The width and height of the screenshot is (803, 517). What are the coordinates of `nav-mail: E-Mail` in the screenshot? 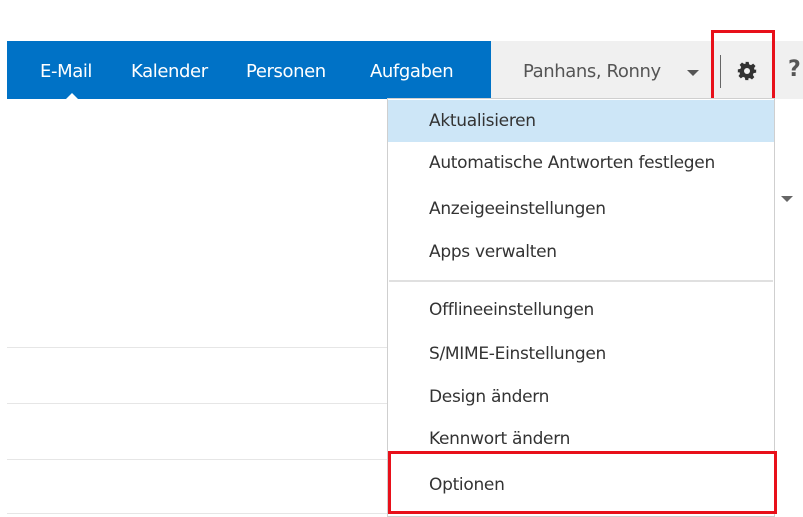 It's located at (66, 72).